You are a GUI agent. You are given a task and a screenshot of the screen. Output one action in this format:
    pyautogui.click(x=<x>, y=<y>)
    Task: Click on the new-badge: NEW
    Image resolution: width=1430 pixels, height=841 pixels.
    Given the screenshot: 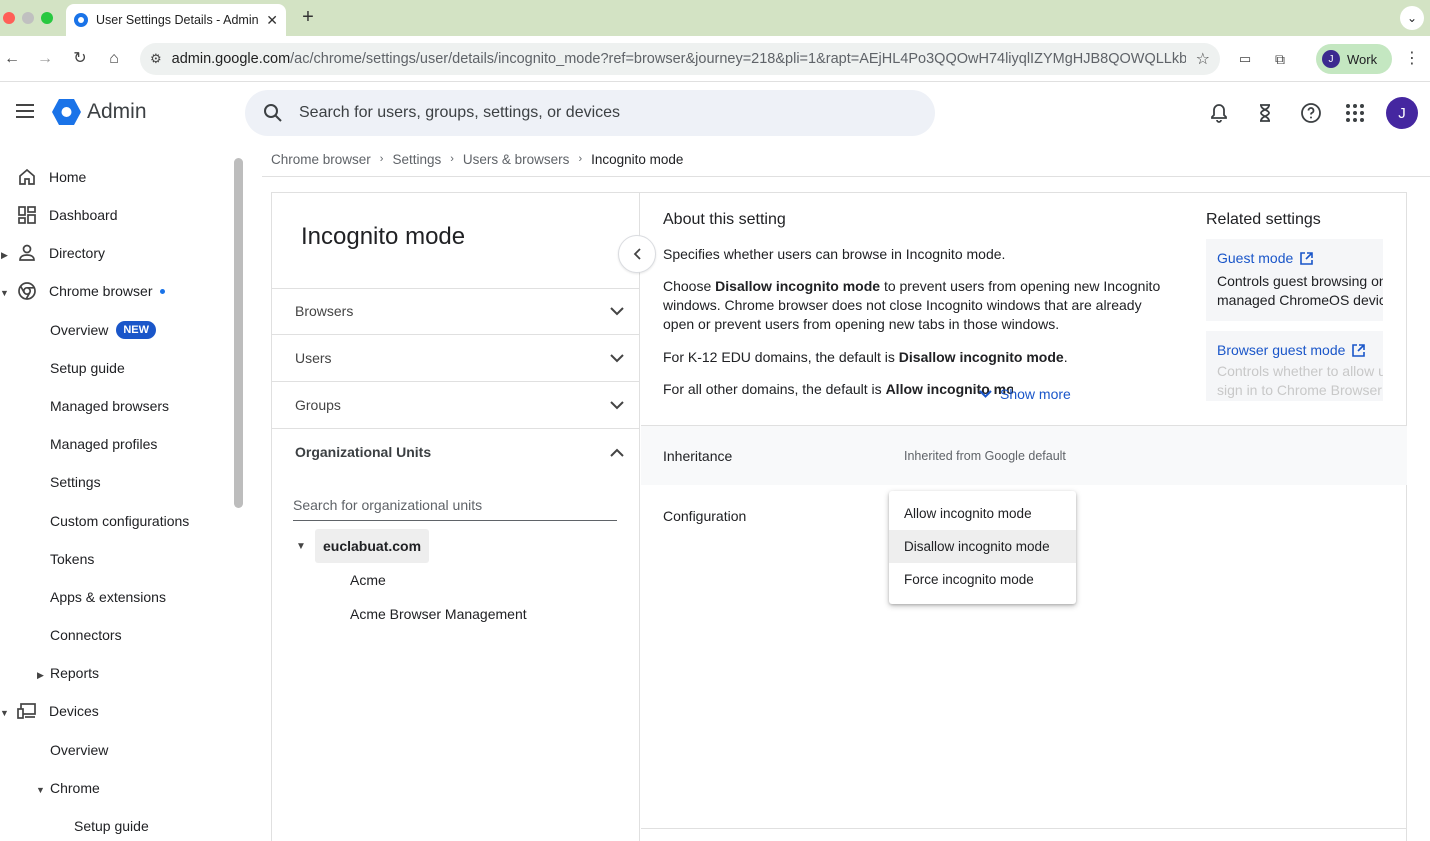 What is the action you would take?
    pyautogui.click(x=136, y=330)
    